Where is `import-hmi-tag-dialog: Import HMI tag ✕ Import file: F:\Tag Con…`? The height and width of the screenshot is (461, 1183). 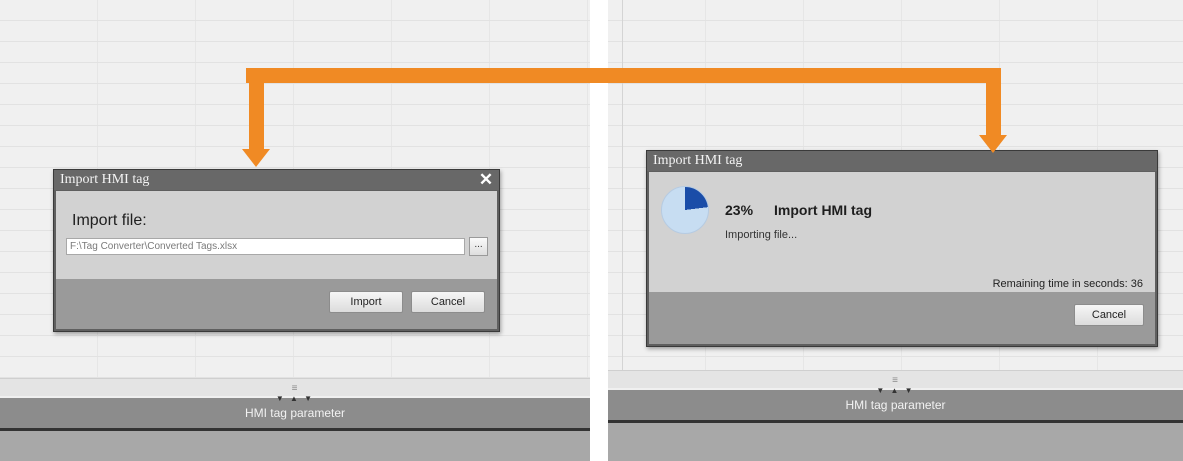
import-hmi-tag-dialog: Import HMI tag ✕ Import file: F:\Tag Con… is located at coordinates (276, 250).